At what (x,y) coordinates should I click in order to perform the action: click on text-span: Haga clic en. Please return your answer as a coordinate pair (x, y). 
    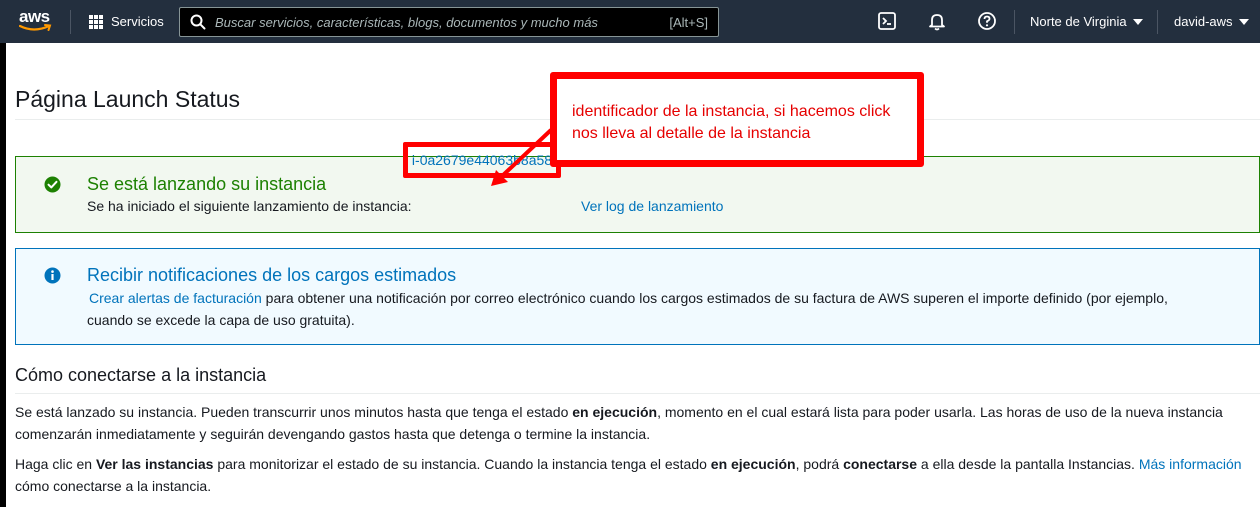
    Looking at the image, I should click on (55, 464).